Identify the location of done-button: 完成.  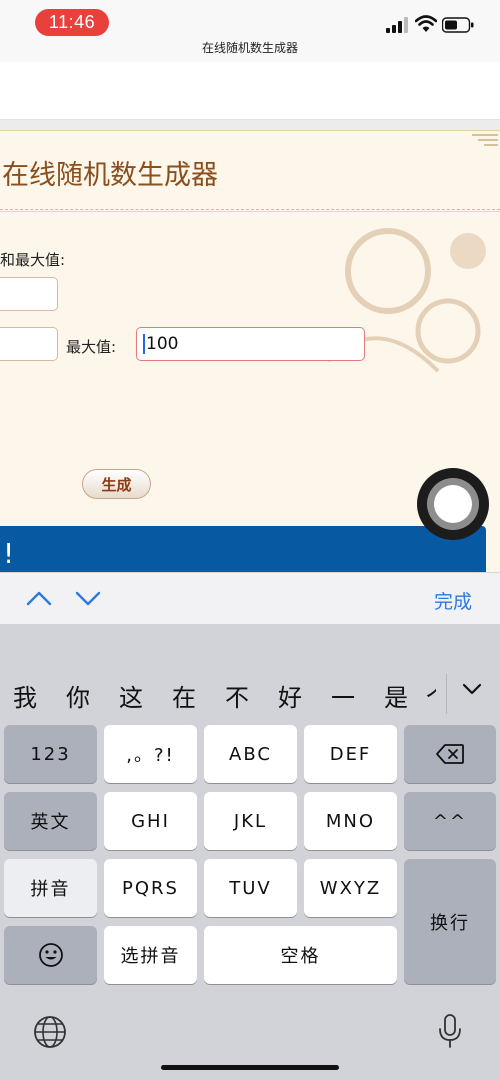
(453, 600).